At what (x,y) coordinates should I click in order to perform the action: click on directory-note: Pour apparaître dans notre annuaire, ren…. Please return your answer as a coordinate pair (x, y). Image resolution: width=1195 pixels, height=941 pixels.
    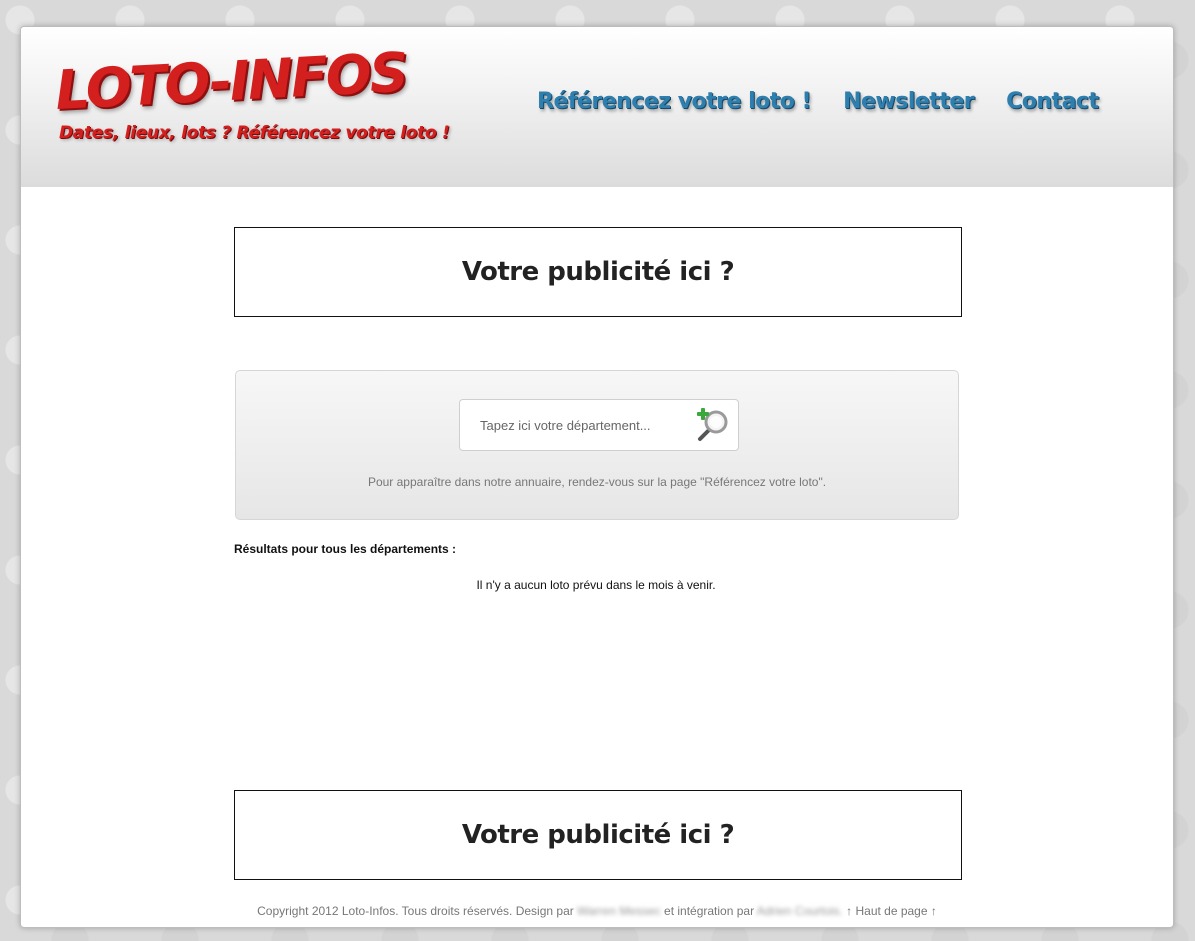
    Looking at the image, I should click on (597, 482).